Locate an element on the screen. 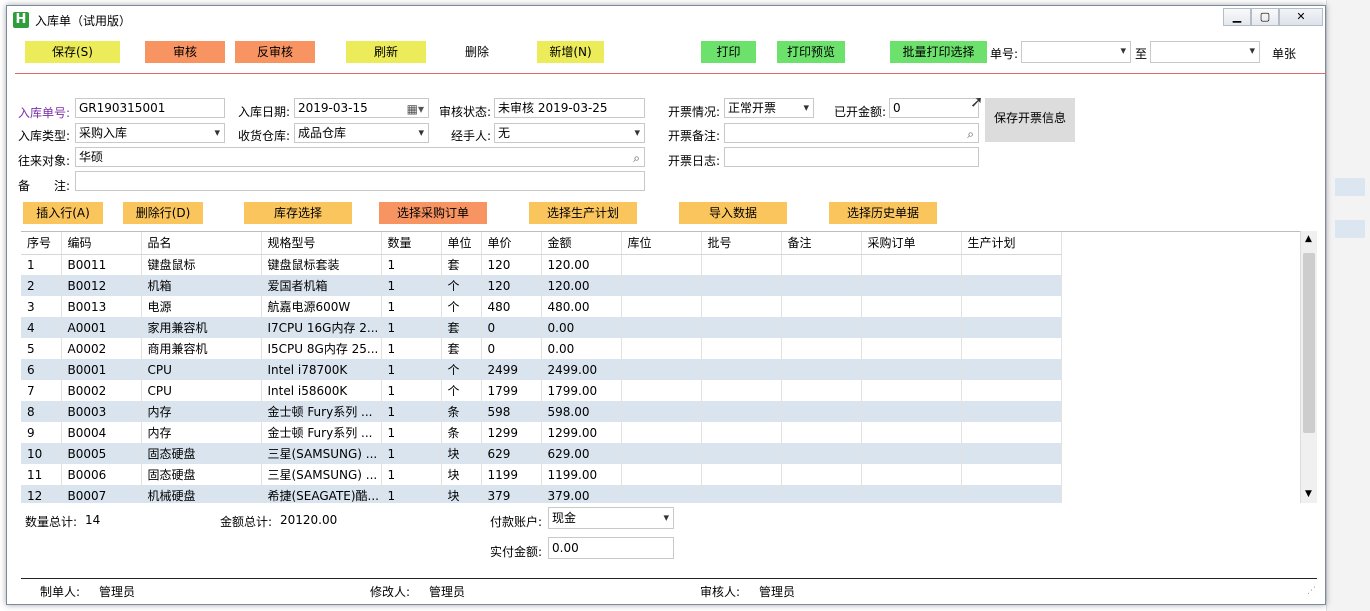  table-cell: 8 is located at coordinates (41, 411).